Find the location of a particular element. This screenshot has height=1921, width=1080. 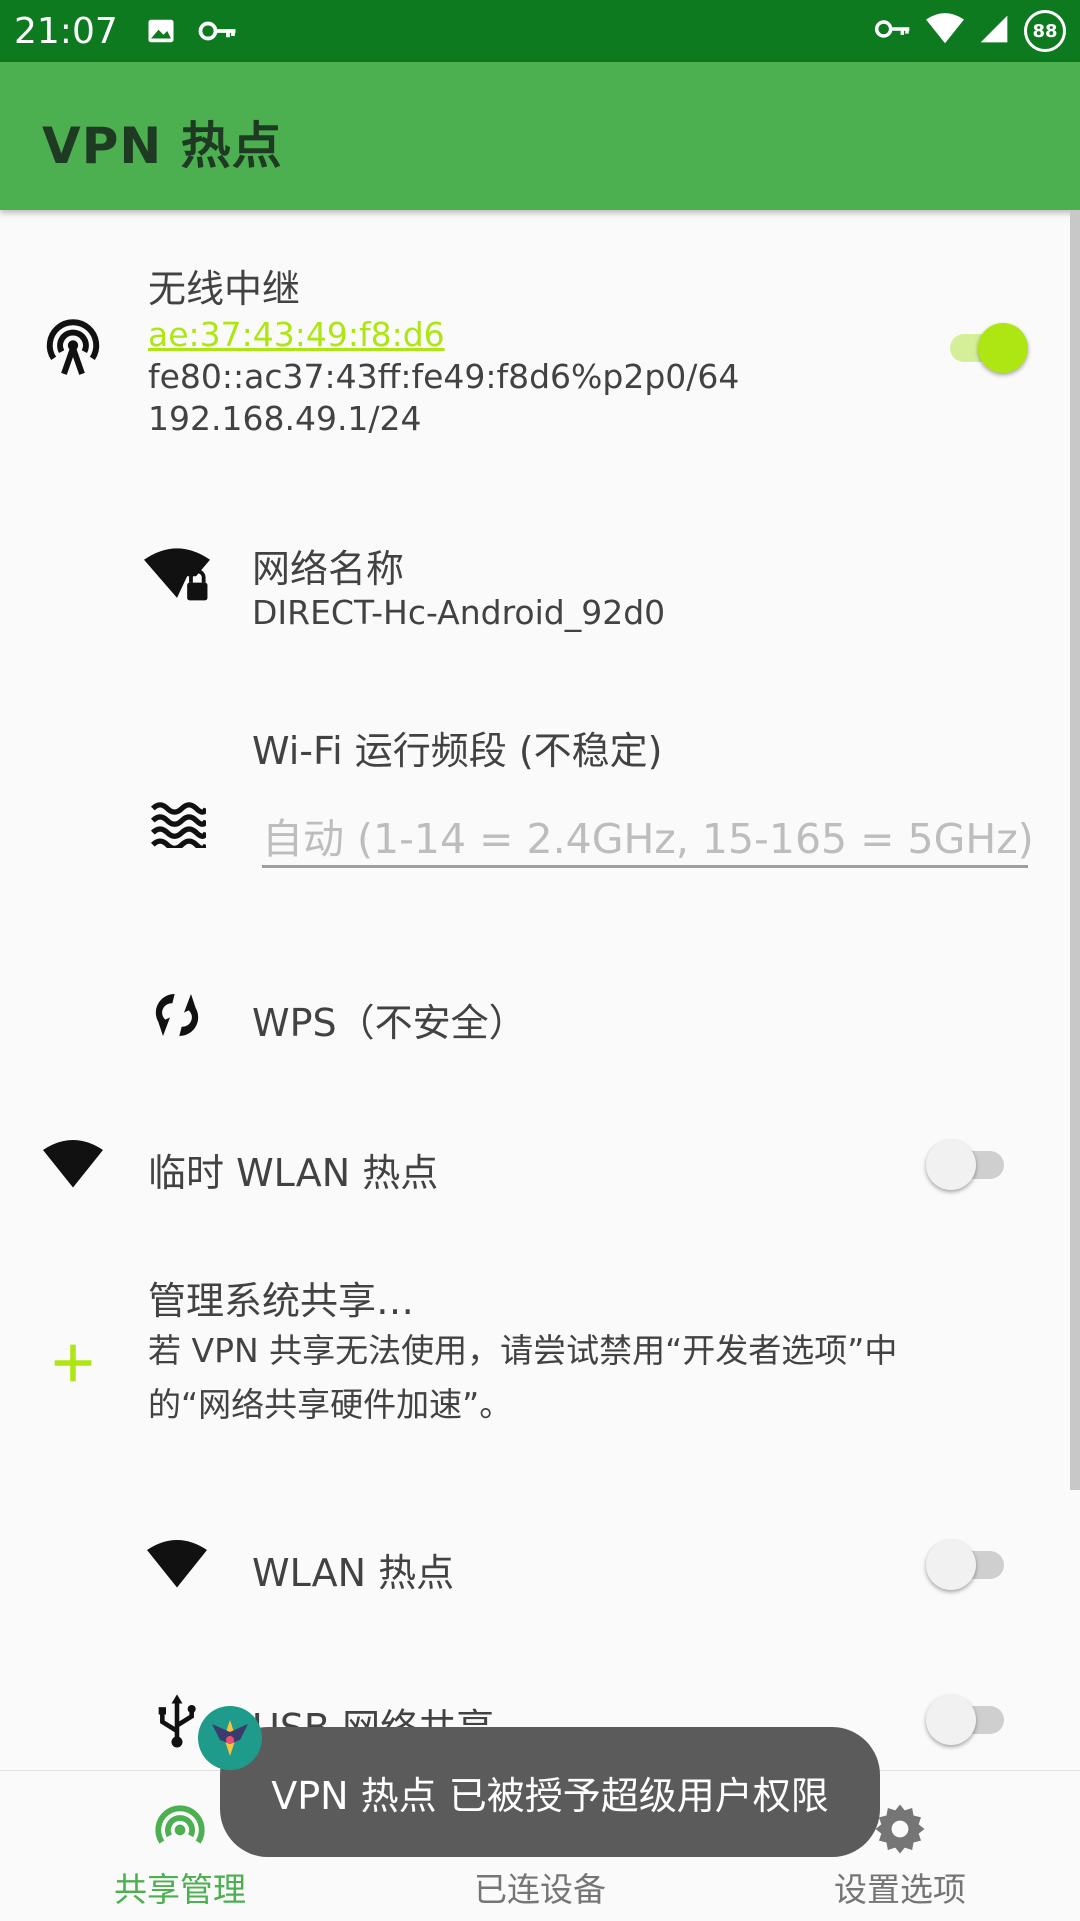

network-name-row: 网络名称 DIRECT-Hc-Android_92d0 is located at coordinates (535, 571).